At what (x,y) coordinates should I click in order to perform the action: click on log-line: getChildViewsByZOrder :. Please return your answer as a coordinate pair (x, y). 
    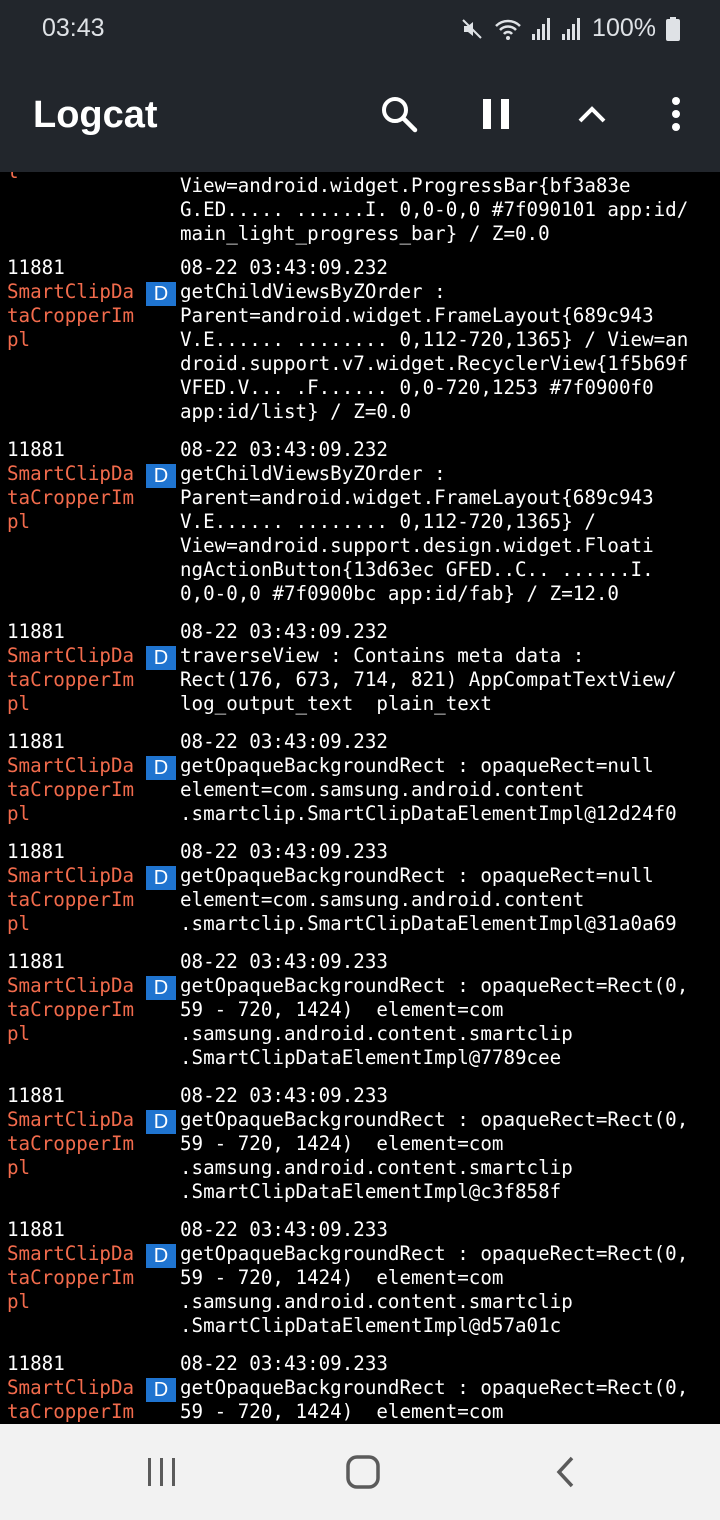
    Looking at the image, I should click on (313, 291).